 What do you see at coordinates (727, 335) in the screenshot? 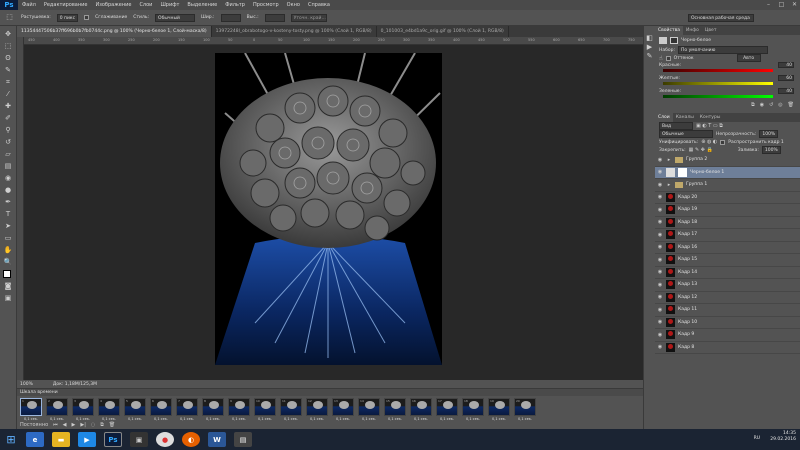
I see `layer-row: ◉ Кадр 9` at bounding box center [727, 335].